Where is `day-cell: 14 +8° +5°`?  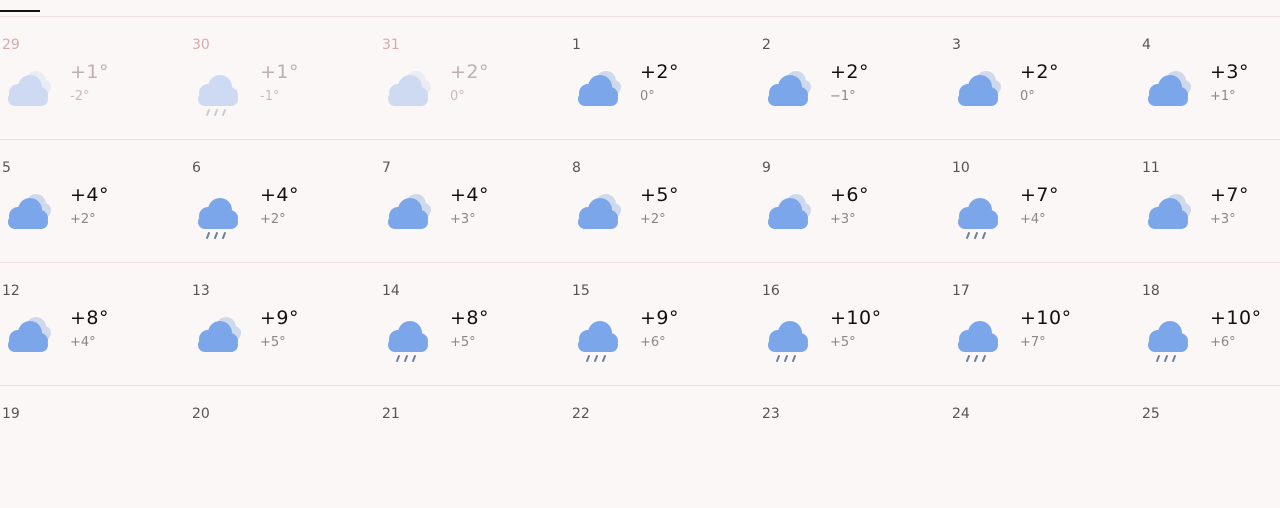
day-cell: 14 +8° +5° is located at coordinates (470, 324).